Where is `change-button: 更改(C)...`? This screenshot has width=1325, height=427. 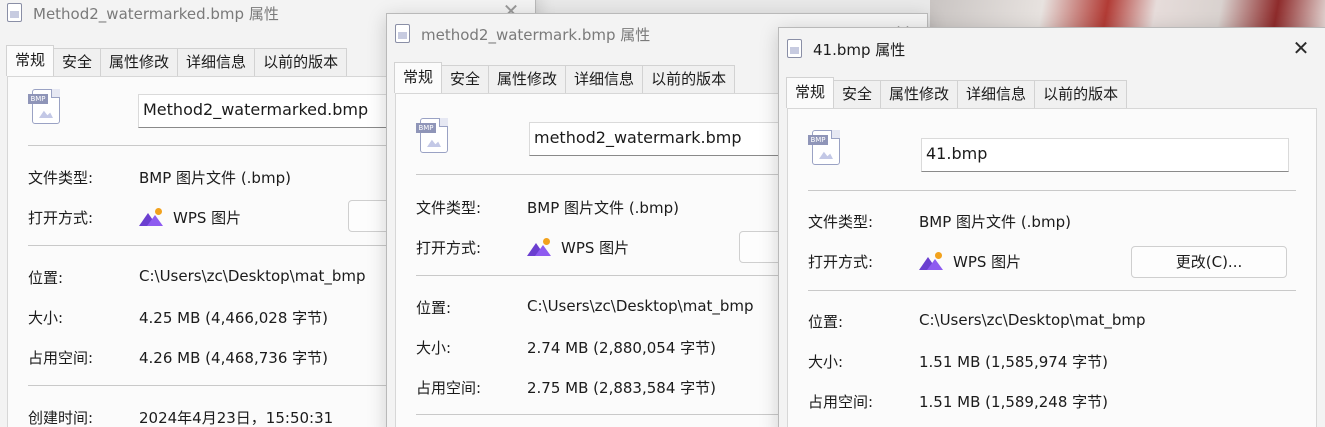 change-button: 更改(C)... is located at coordinates (1209, 262).